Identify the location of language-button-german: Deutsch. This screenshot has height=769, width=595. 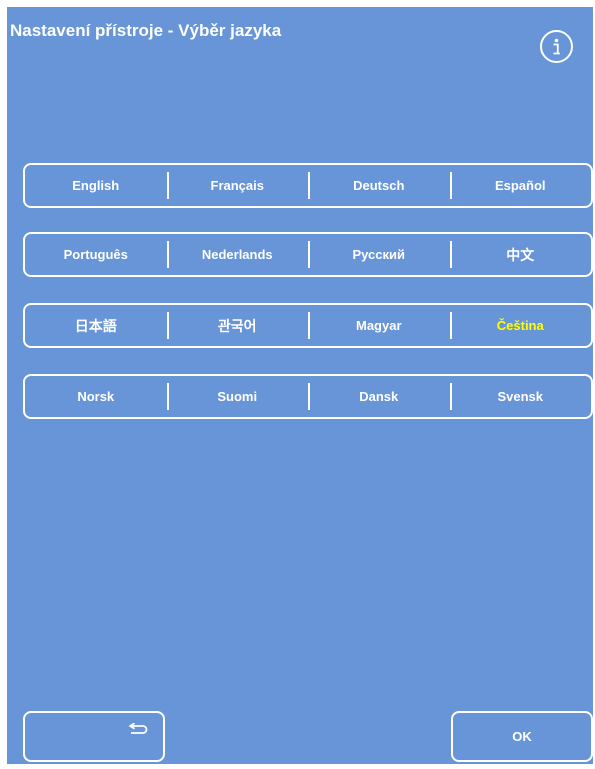
(379, 185).